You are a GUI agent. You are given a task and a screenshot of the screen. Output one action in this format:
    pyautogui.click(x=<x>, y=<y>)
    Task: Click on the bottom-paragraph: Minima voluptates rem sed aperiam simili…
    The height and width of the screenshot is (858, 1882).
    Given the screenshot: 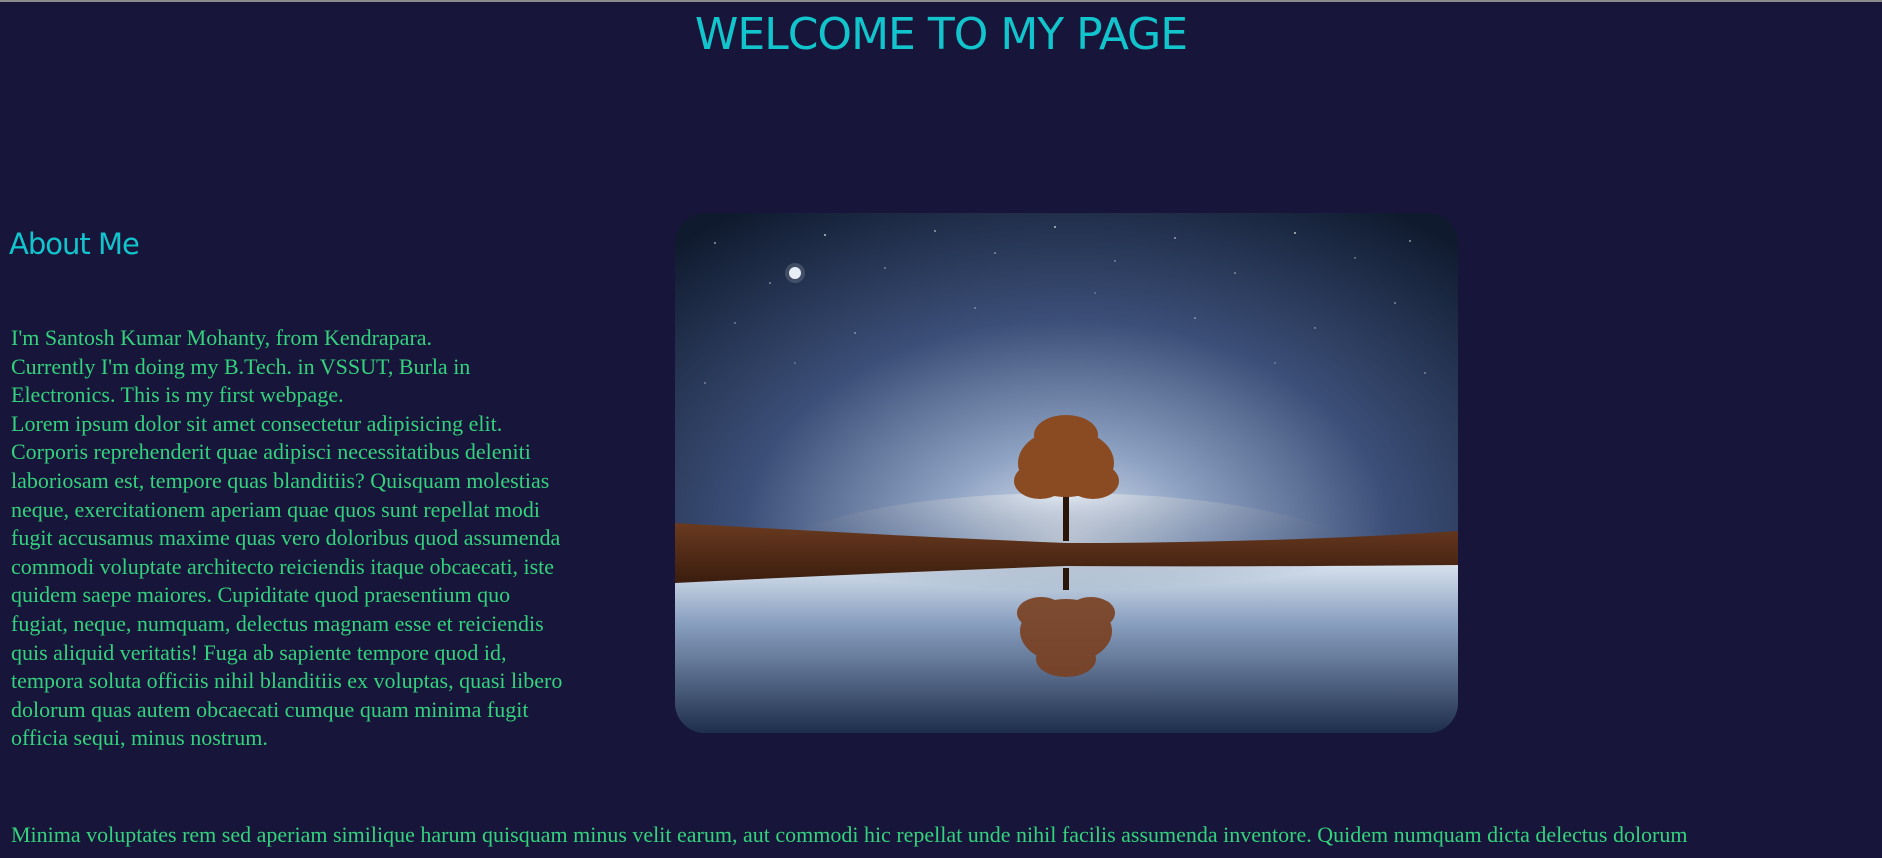 What is the action you would take?
    pyautogui.click(x=849, y=834)
    